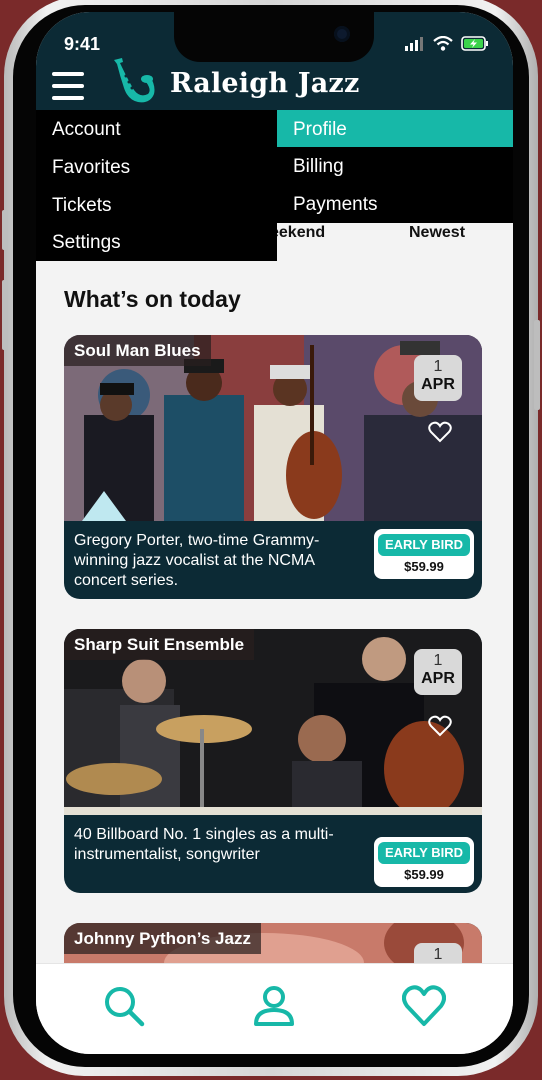 The height and width of the screenshot is (1080, 542). I want to click on notch, so click(274, 37).